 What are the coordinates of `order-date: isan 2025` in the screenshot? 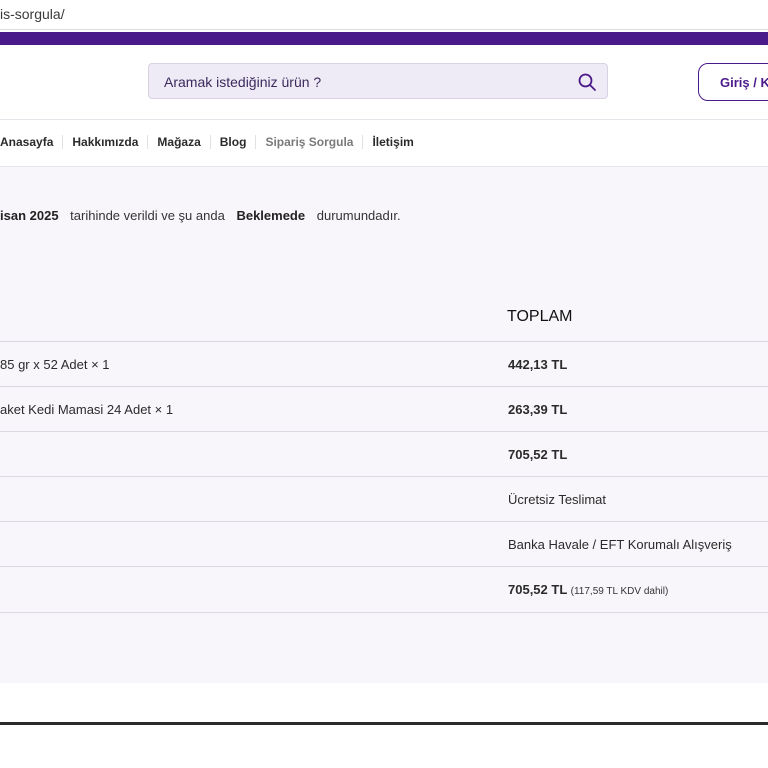 It's located at (29, 215).